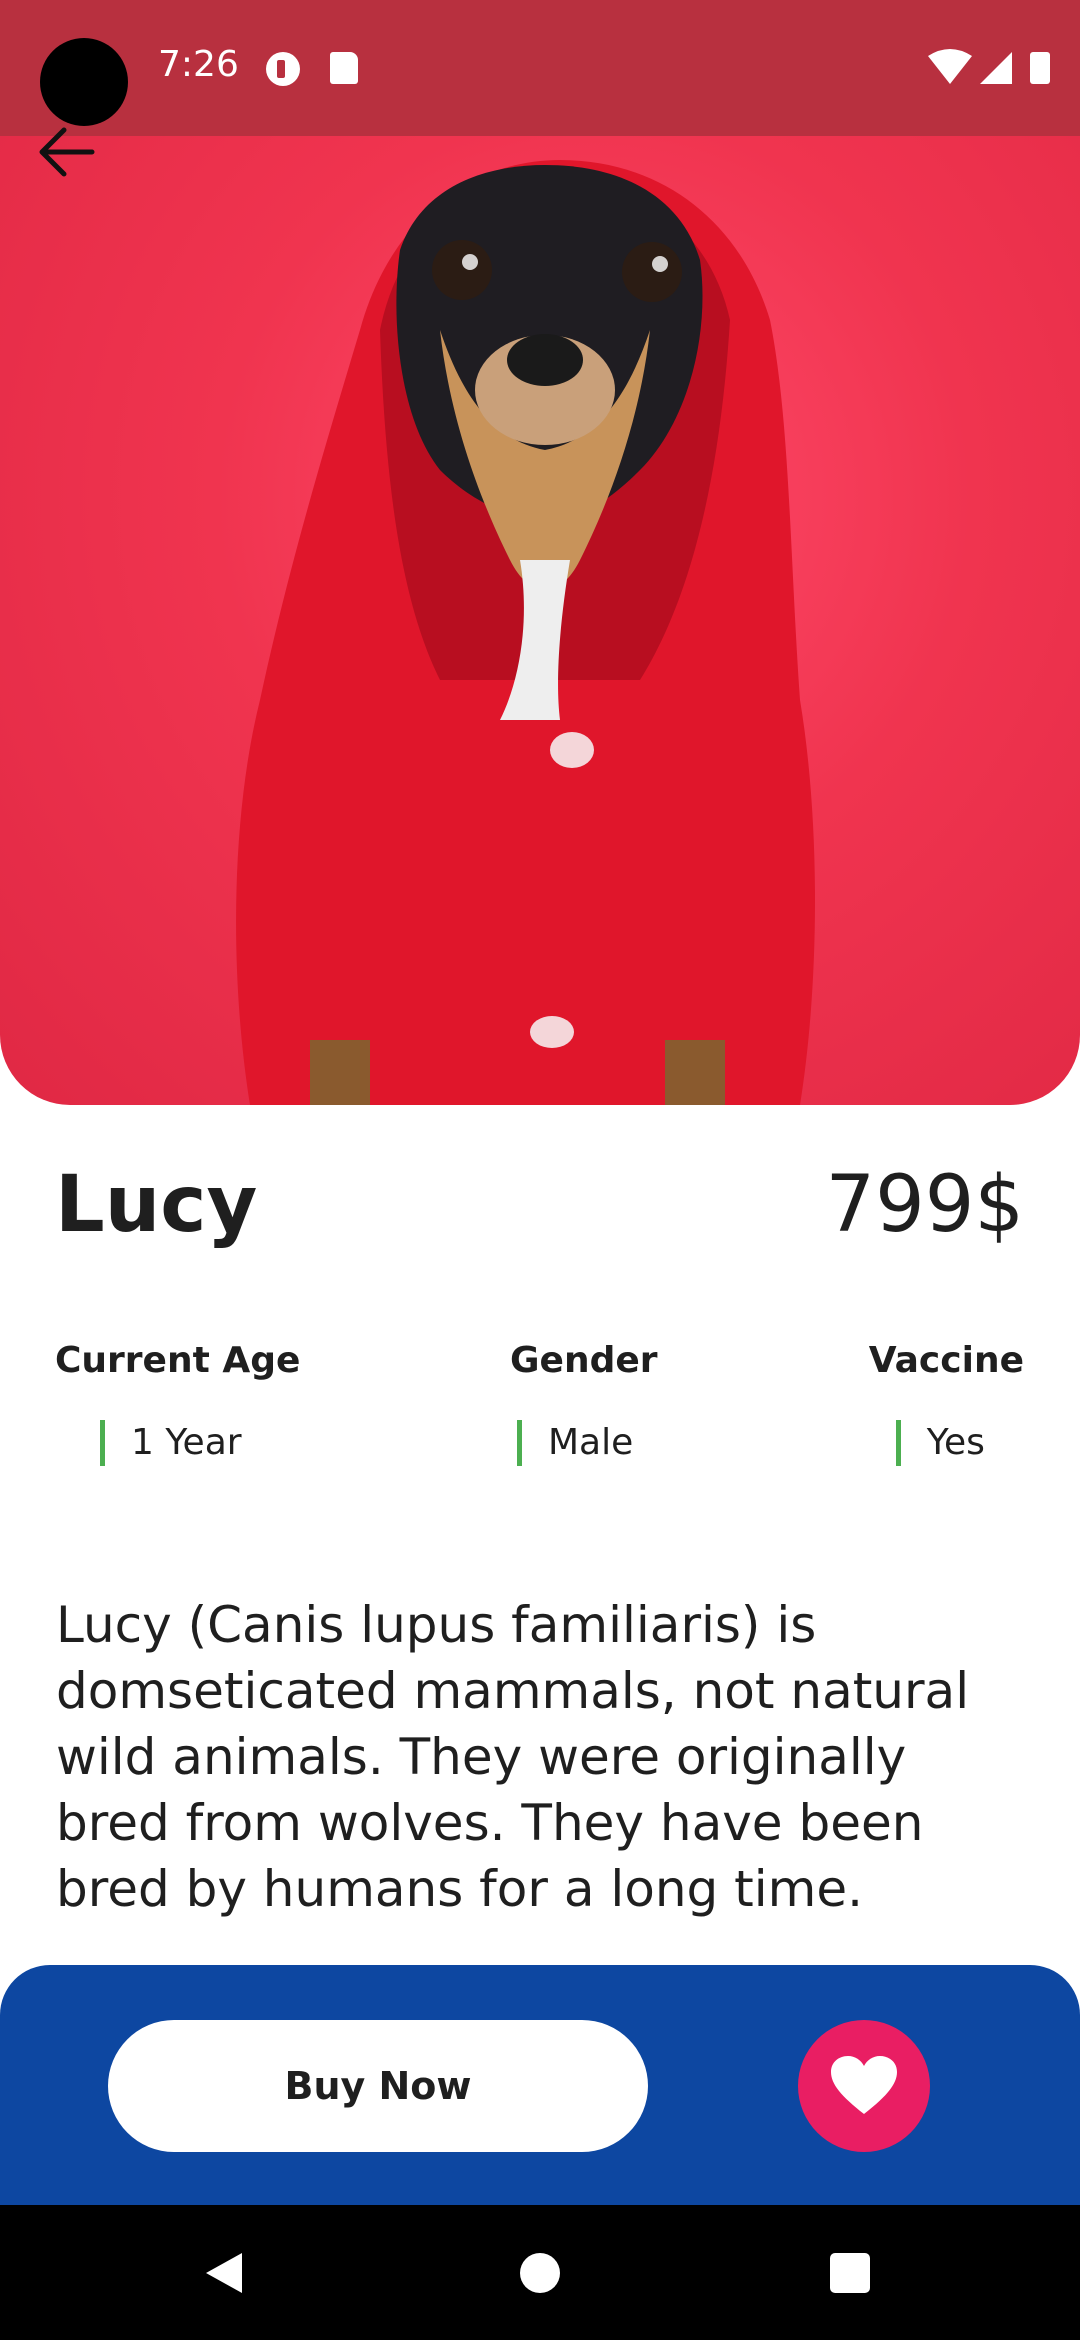 This screenshot has width=1080, height=2340. I want to click on heart-icon, so click(864, 2085).